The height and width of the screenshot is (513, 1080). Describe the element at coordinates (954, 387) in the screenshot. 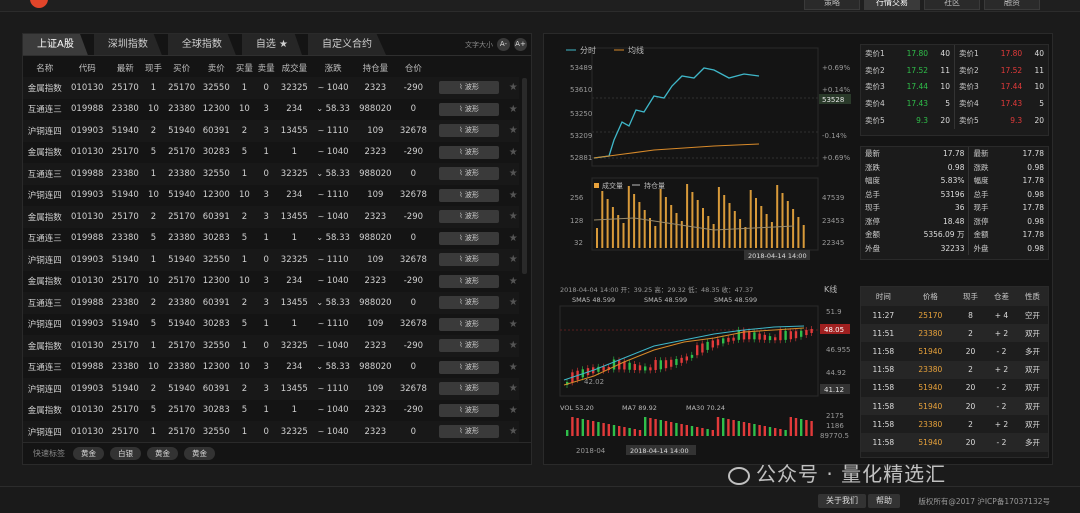

I see `trade-row: 11:58 51940 20- 2 双开` at that location.